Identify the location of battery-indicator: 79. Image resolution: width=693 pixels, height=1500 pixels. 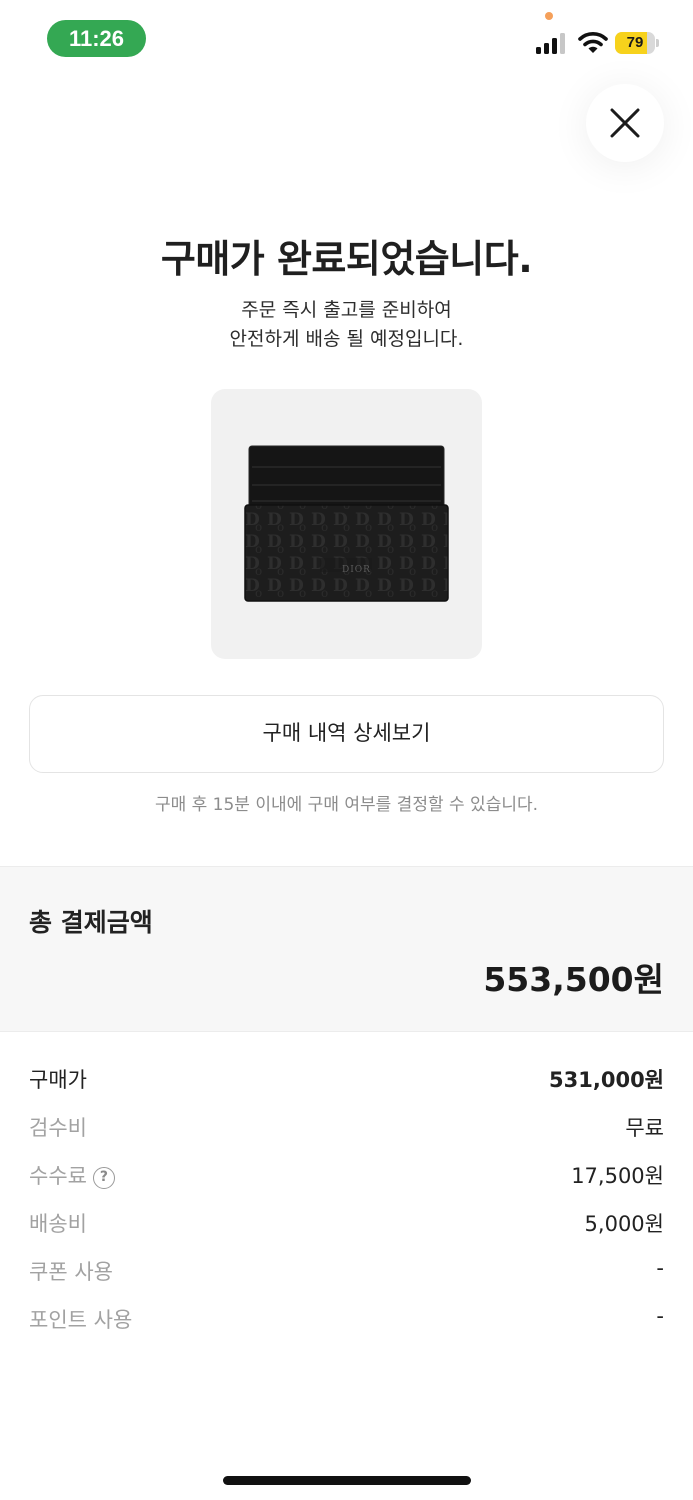
(637, 43).